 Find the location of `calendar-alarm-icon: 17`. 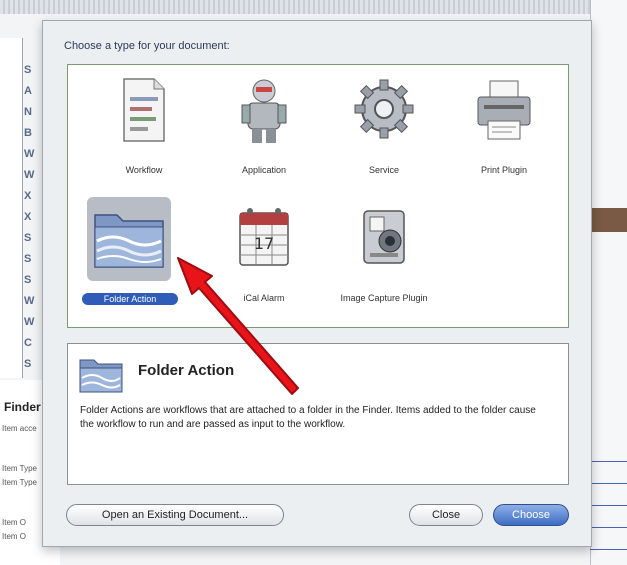

calendar-alarm-icon: 17 is located at coordinates (264, 238).